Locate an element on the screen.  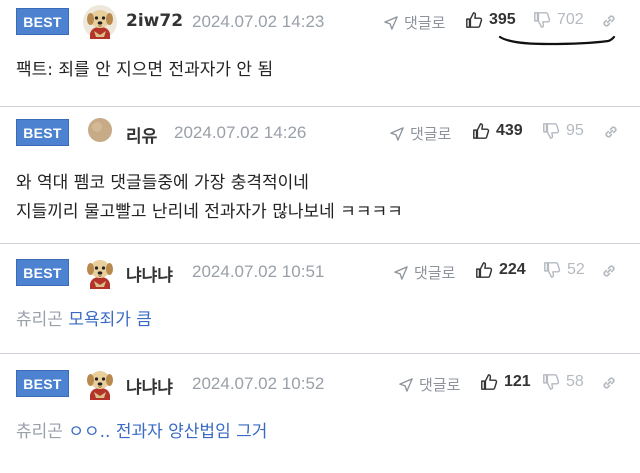
comment-body: 츄리곤 ㅇㅇ.. 전과자 양산법임 그거 is located at coordinates (141, 432).